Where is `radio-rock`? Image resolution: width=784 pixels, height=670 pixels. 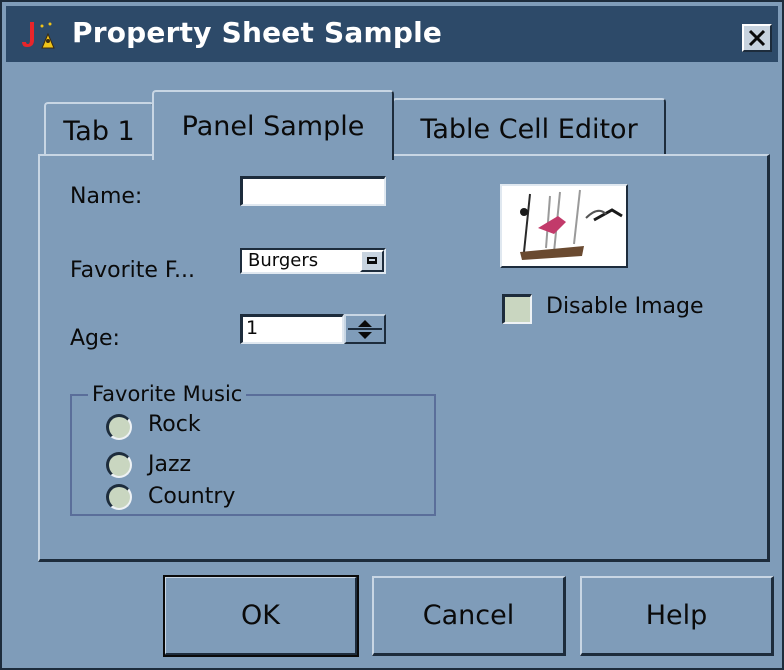 radio-rock is located at coordinates (119, 427).